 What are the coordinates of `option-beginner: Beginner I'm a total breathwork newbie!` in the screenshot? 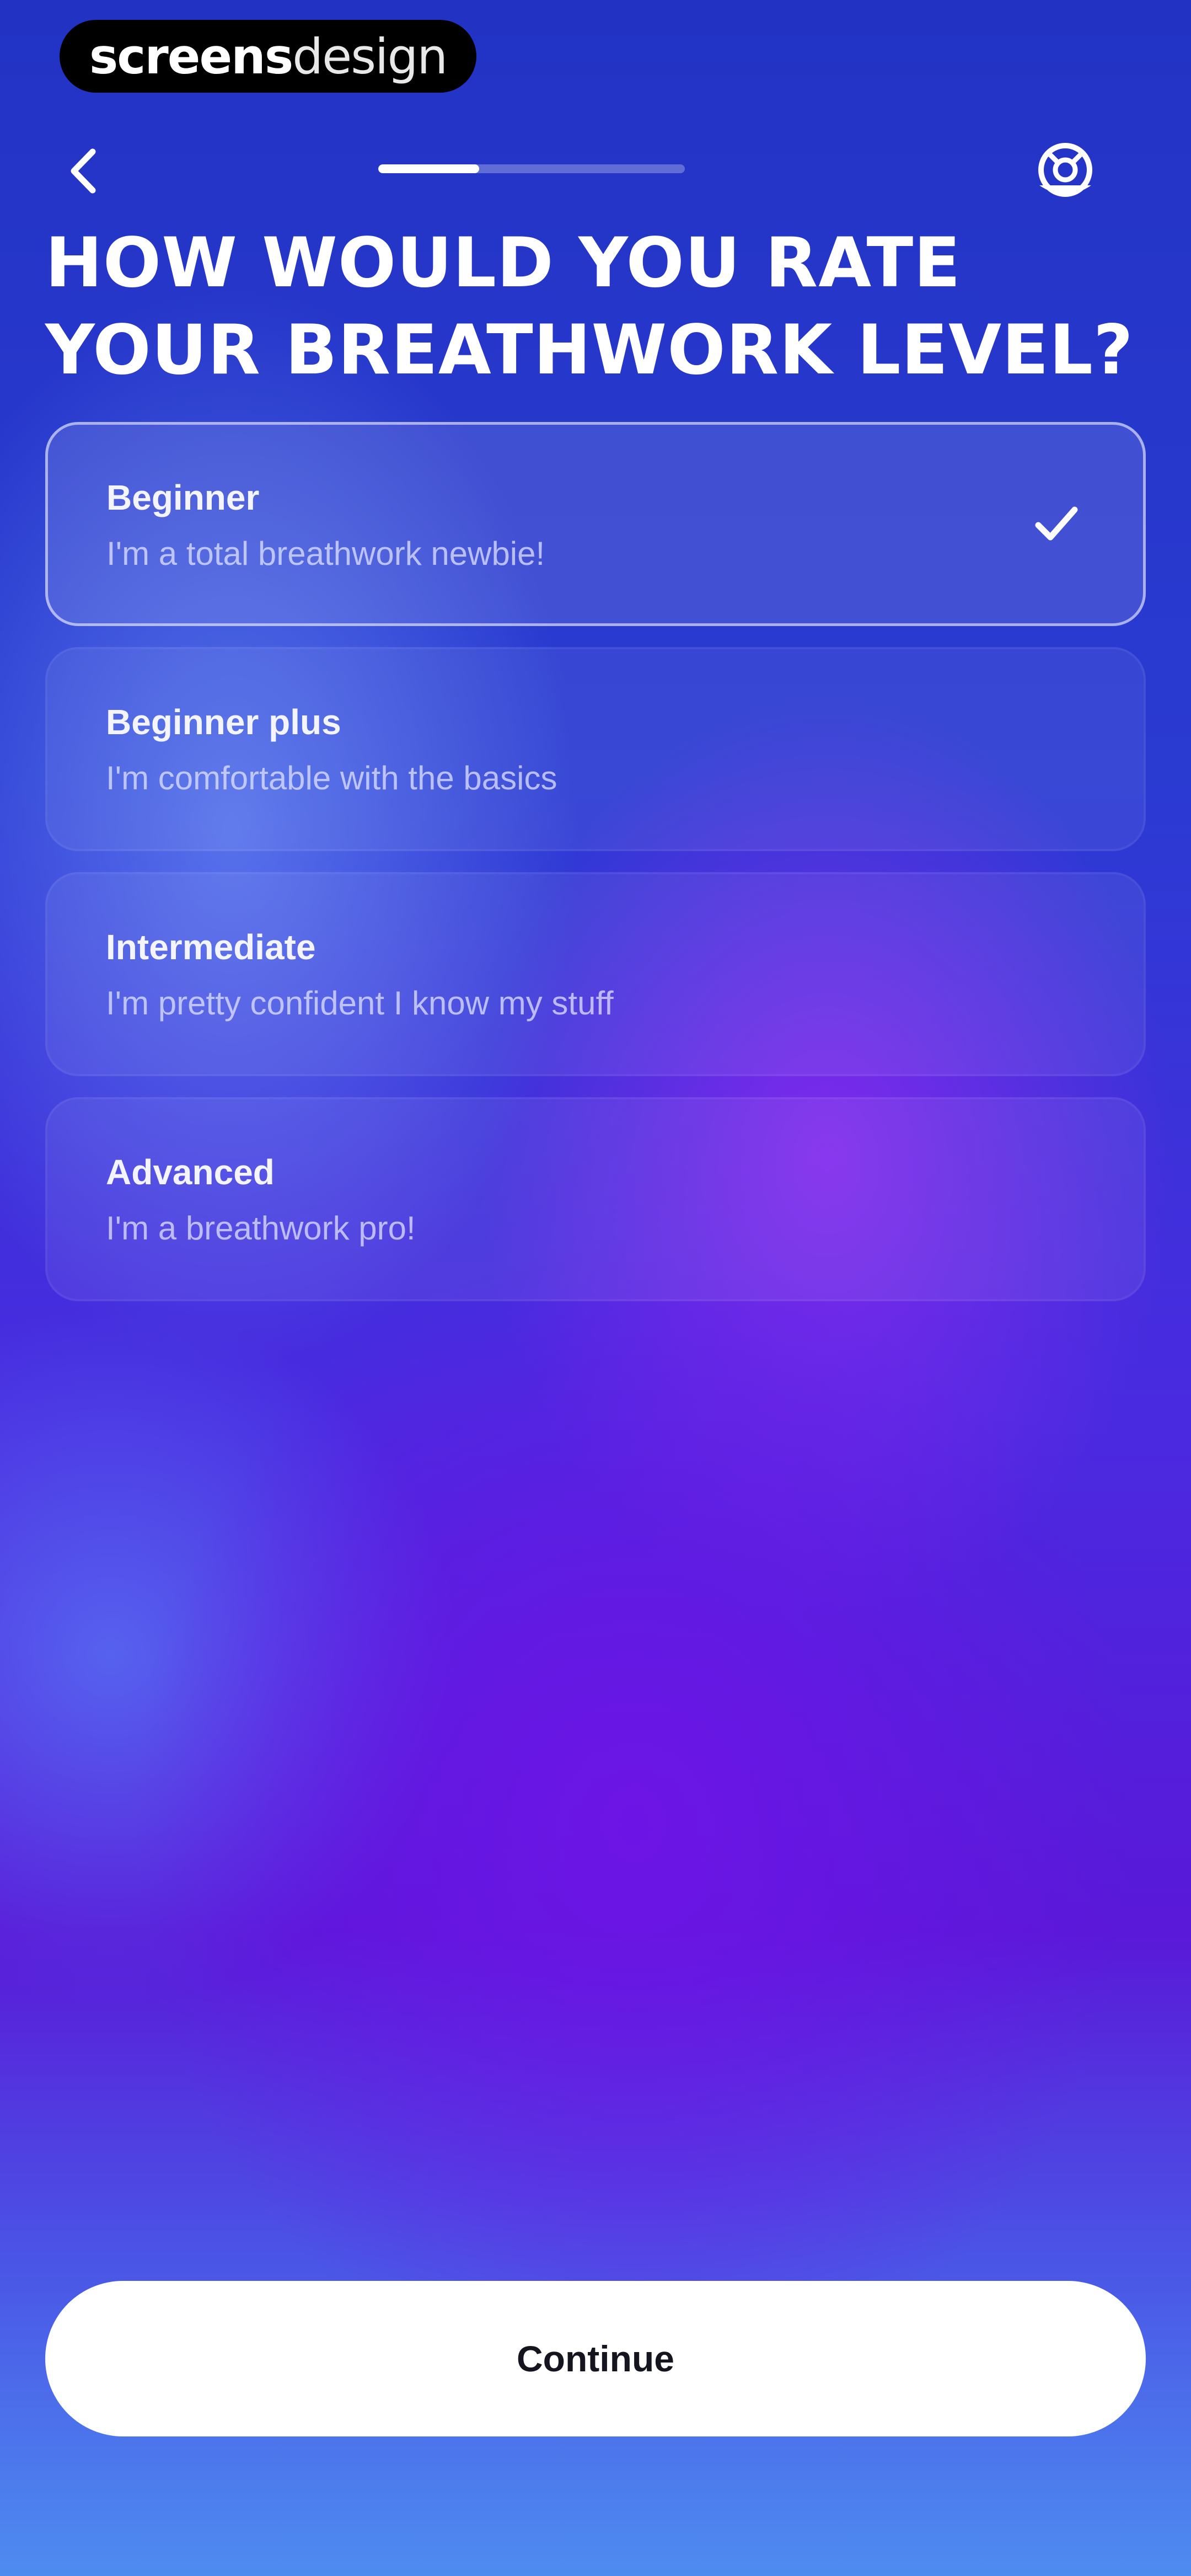 It's located at (595, 524).